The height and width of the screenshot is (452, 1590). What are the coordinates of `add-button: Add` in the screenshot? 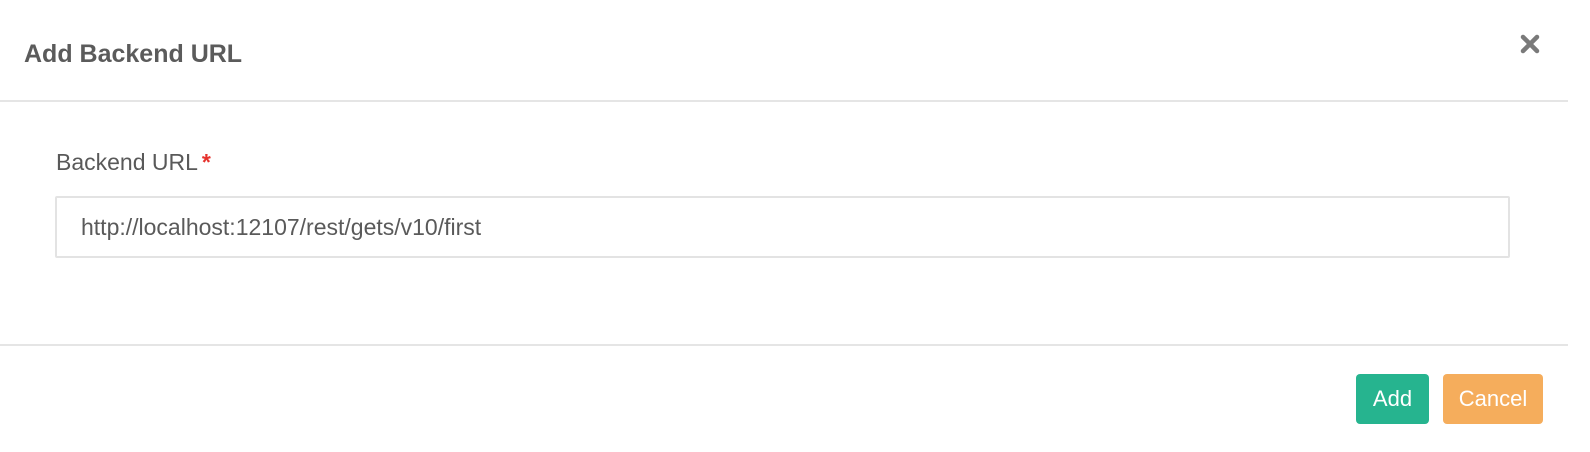 It's located at (1392, 399).